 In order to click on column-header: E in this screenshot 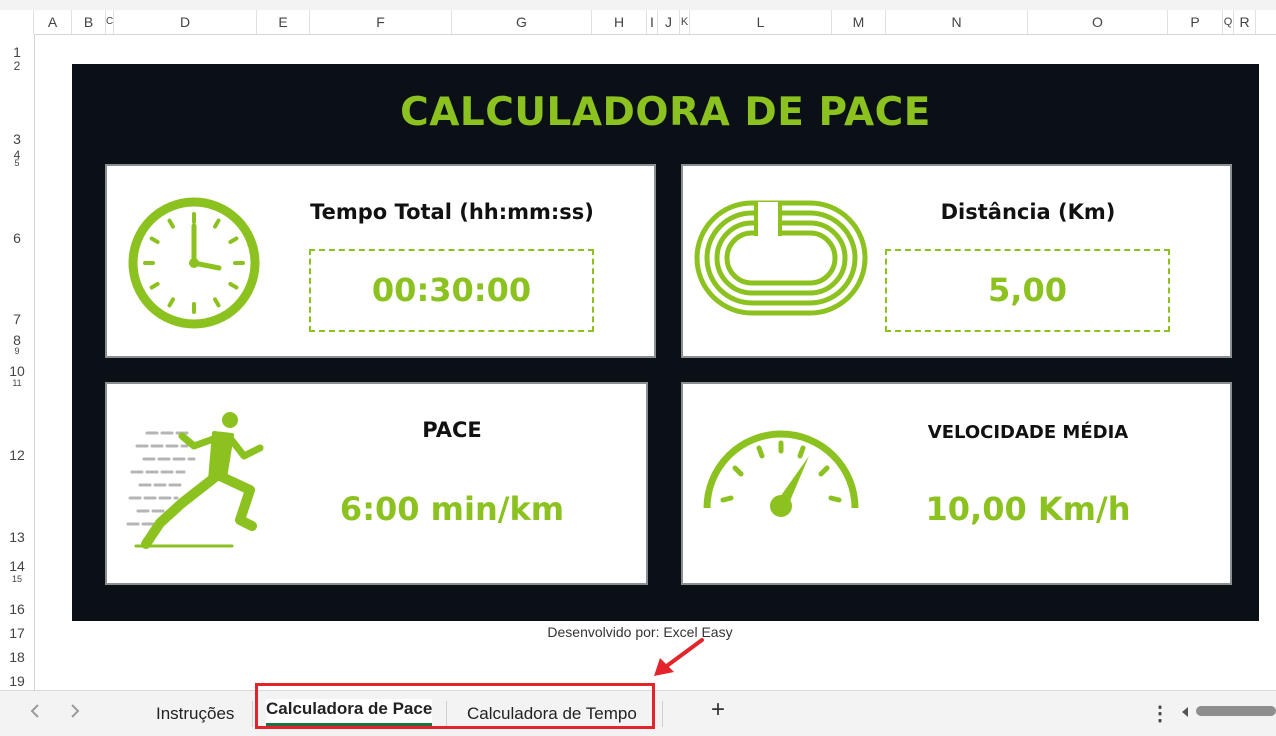, I will do `click(283, 22)`.